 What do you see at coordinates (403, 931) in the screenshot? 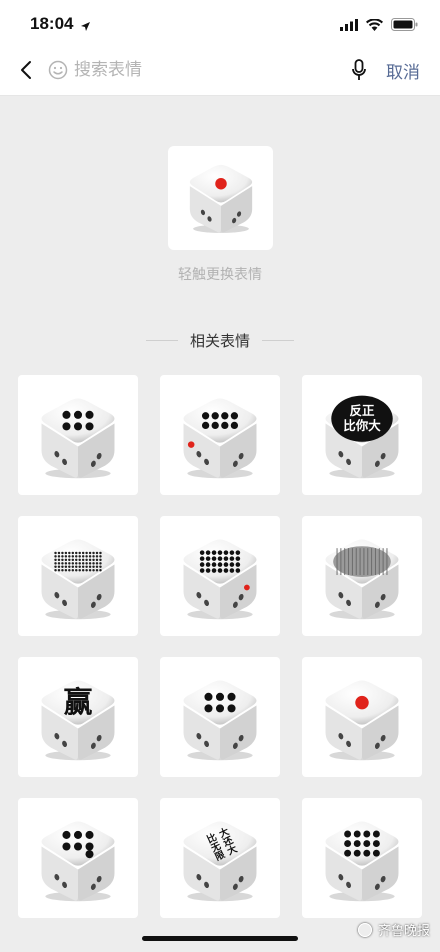
I see `watermark-text: 齐鲁晚报` at bounding box center [403, 931].